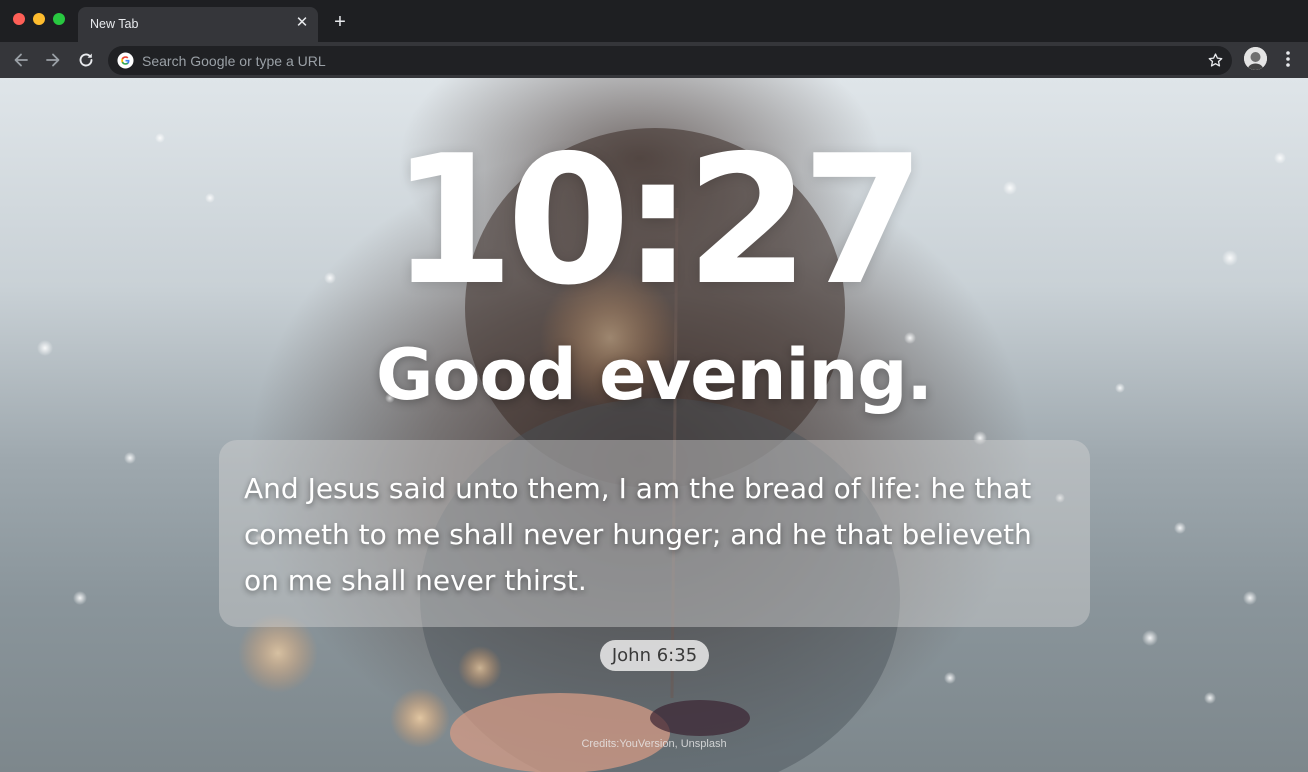 The image size is (1308, 772). What do you see at coordinates (21, 60) in the screenshot?
I see `arrow-left-icon` at bounding box center [21, 60].